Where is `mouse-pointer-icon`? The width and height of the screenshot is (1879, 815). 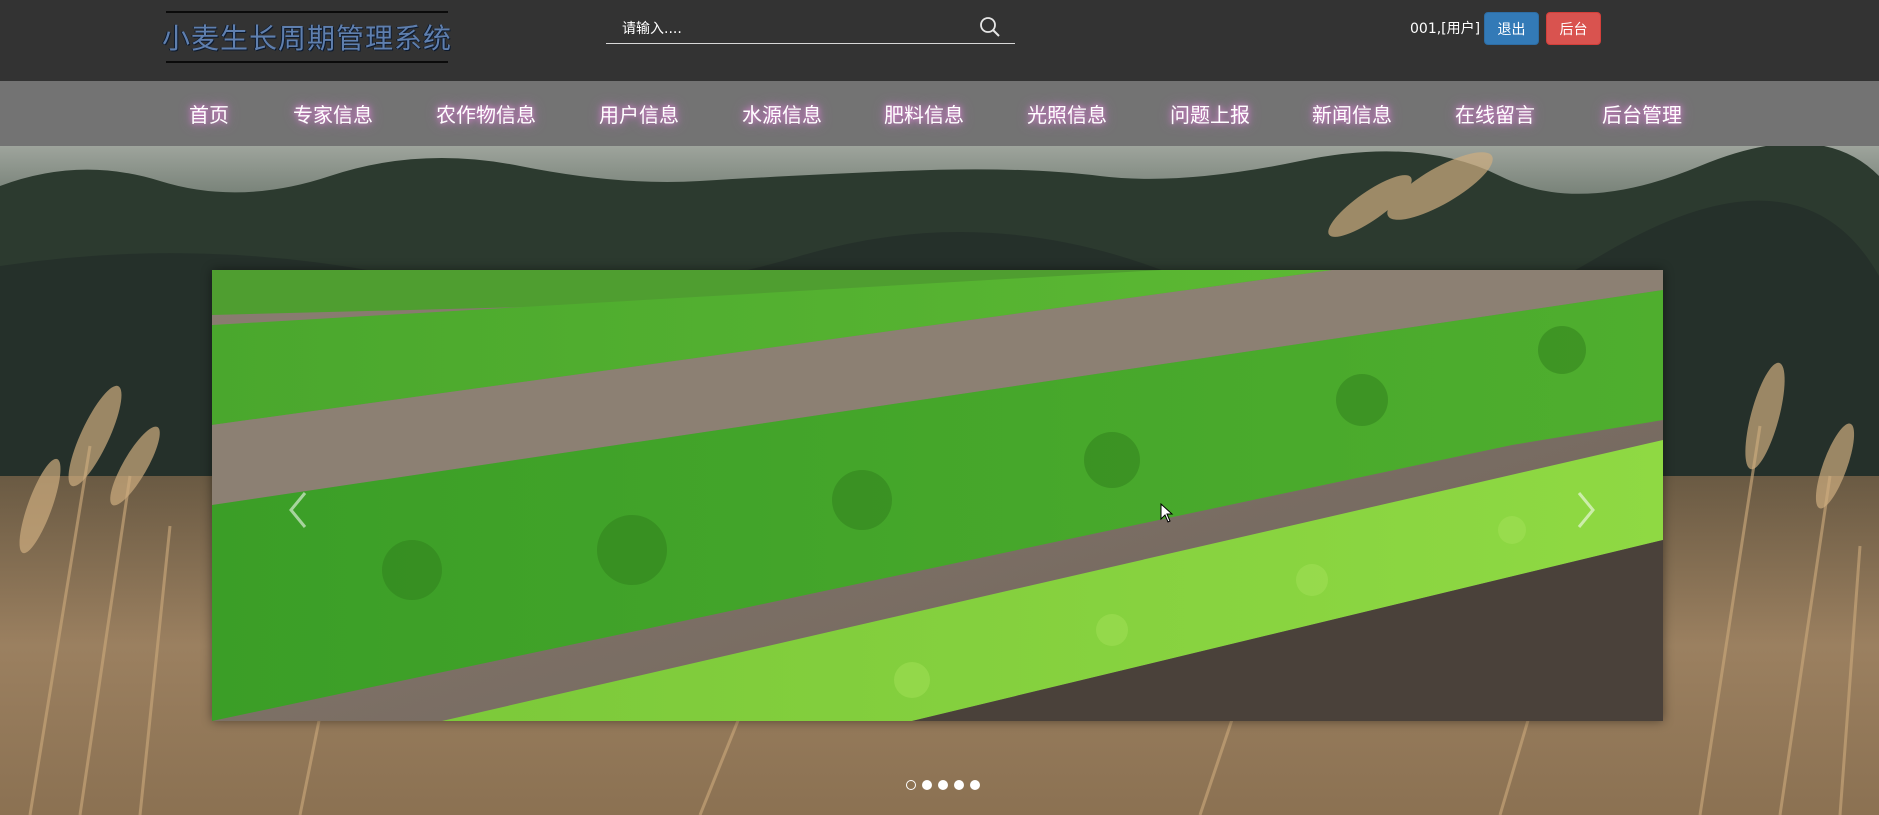
mouse-pointer-icon is located at coordinates (1167, 513).